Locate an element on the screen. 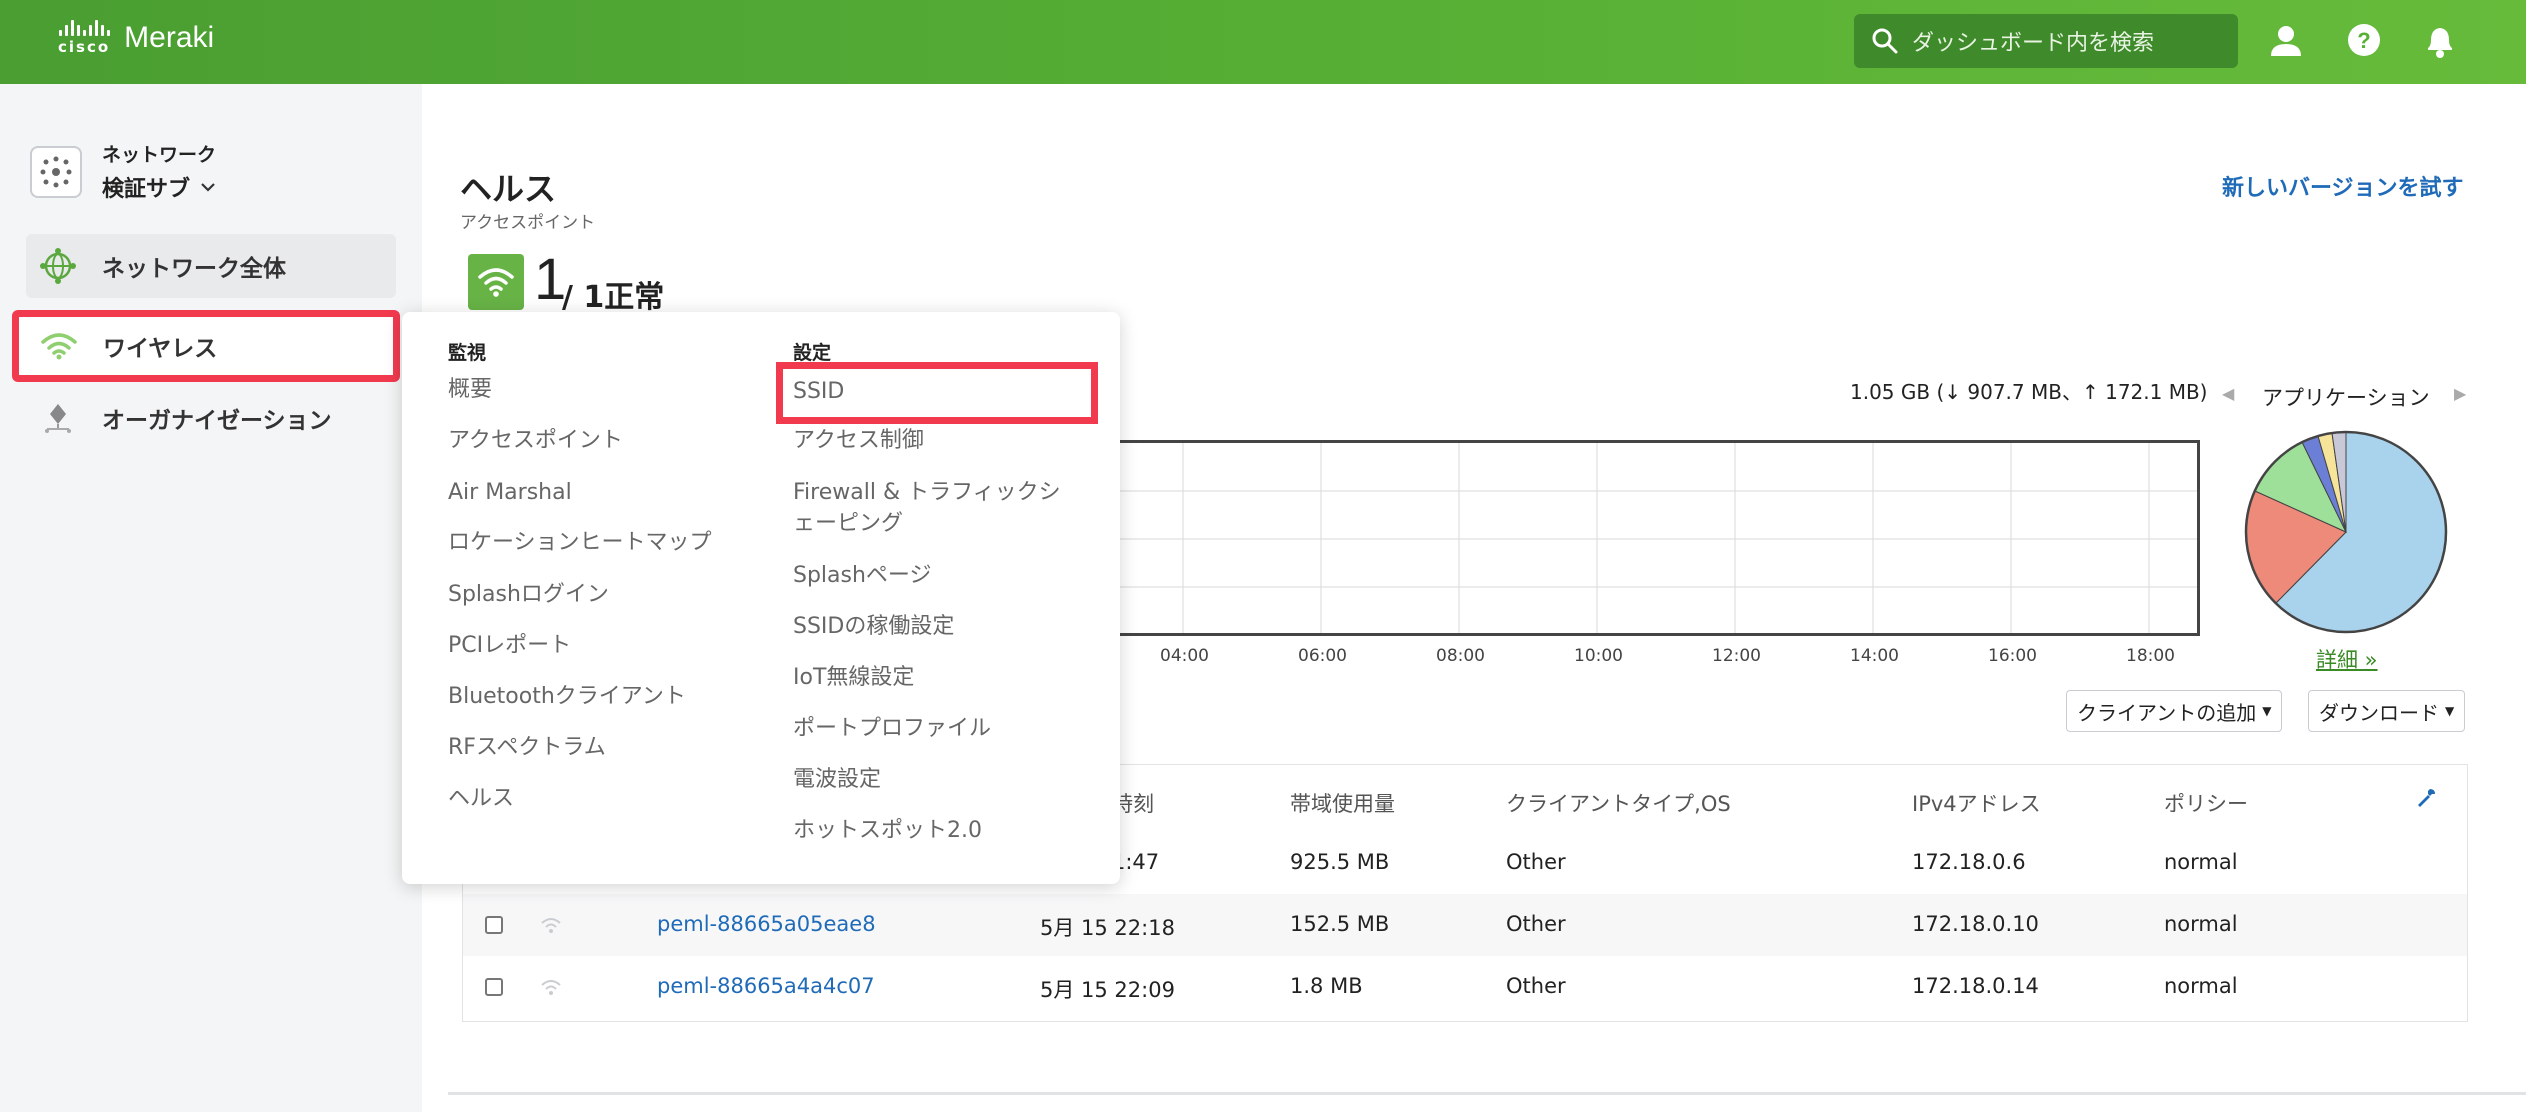  x-tick-label: 10:00 is located at coordinates (1598, 656).